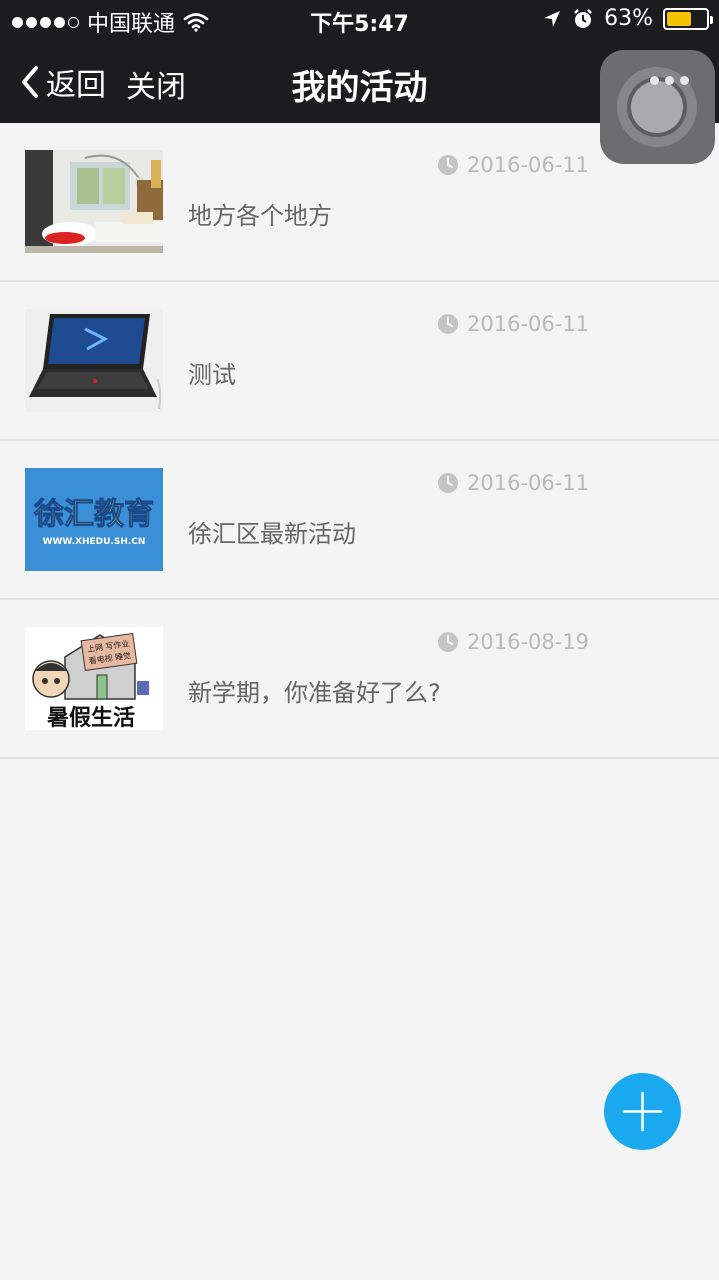  I want to click on activity-item: 2016-06-11 测试, so click(359, 361).